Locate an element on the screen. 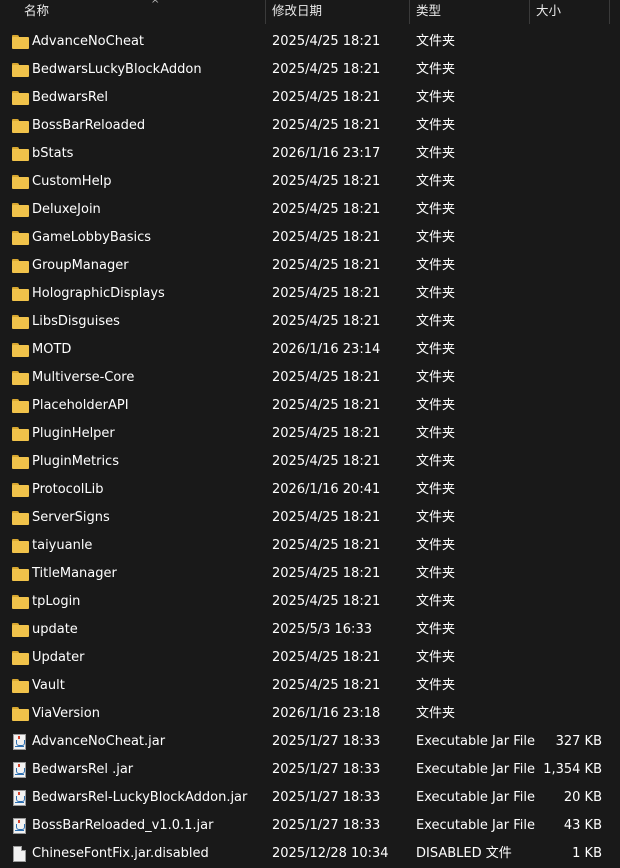 This screenshot has height=868, width=620. file-name: LibsDisguises is located at coordinates (76, 321).